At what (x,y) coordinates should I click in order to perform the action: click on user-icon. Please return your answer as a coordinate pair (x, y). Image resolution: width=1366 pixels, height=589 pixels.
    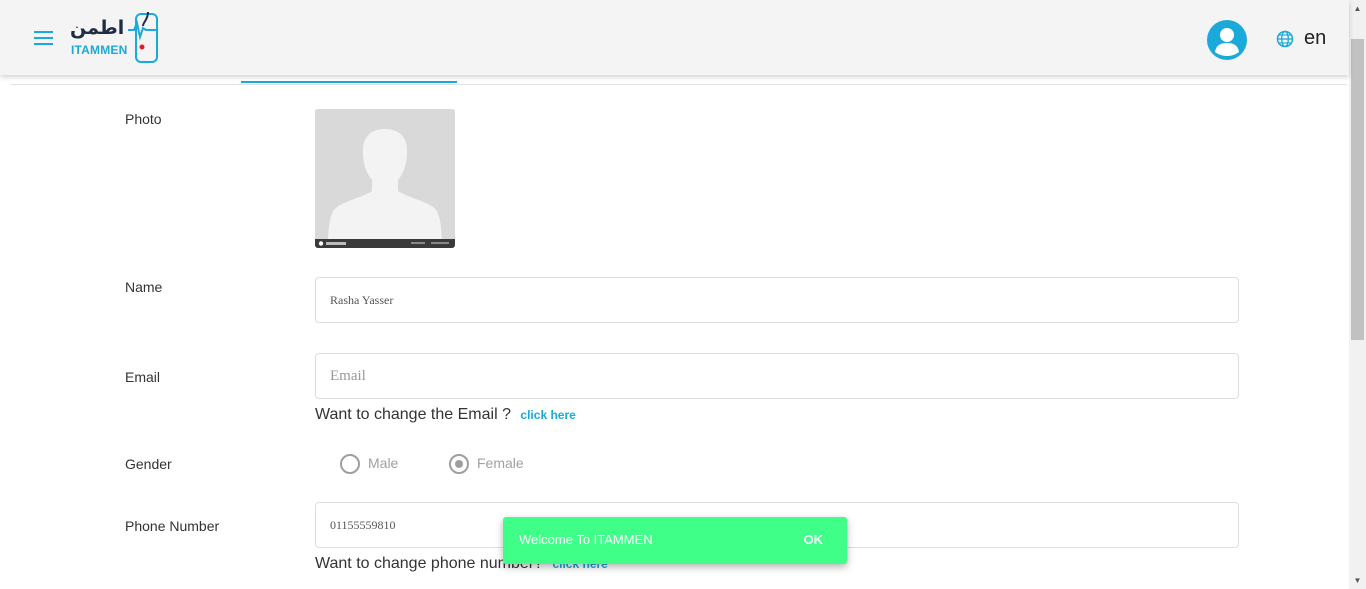
    Looking at the image, I should click on (1227, 42).